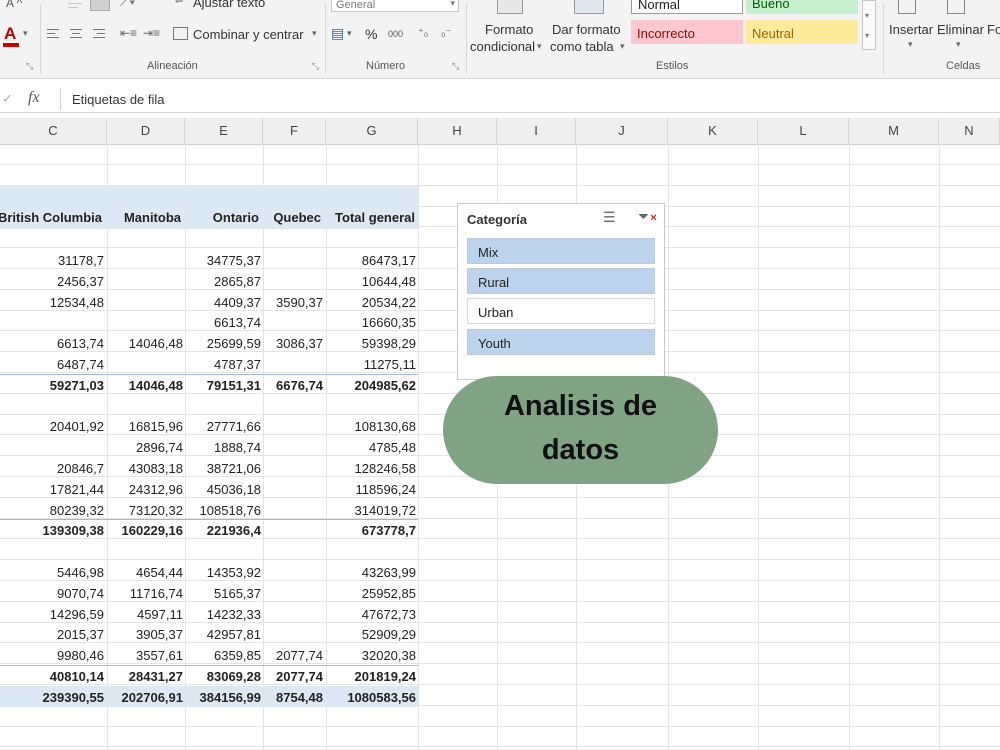 The image size is (1000, 750). What do you see at coordinates (80, 343) in the screenshot?
I see `pivot-cell: 6613,74` at bounding box center [80, 343].